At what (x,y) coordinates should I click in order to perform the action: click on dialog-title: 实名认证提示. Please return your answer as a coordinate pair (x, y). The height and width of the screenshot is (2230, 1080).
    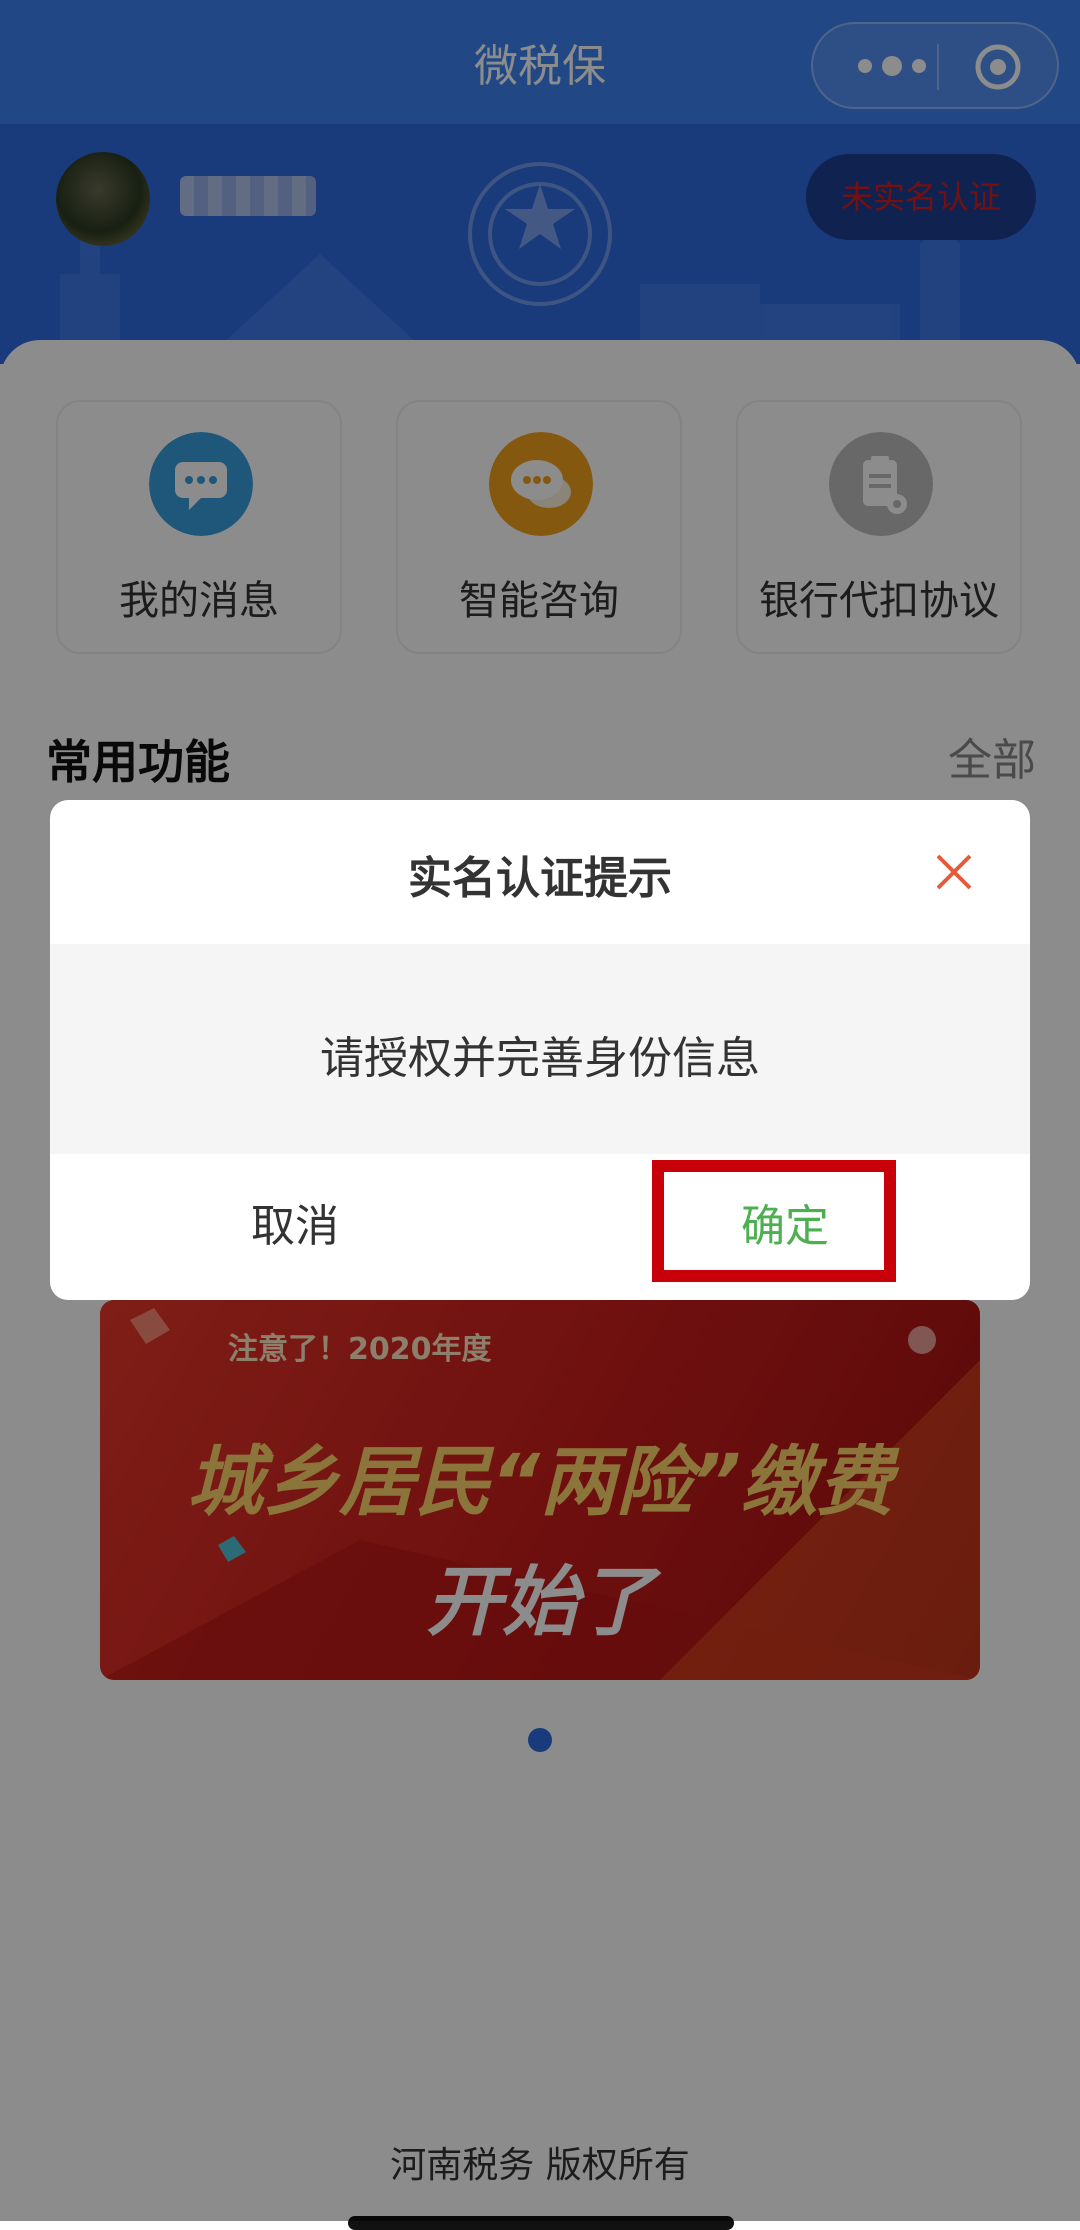
    Looking at the image, I should click on (540, 878).